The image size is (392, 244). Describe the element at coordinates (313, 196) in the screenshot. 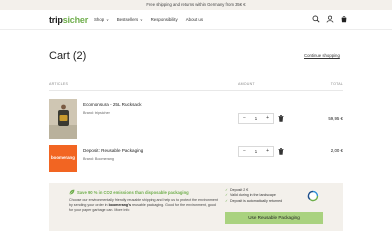

I see `recycle-badge-icon` at that location.